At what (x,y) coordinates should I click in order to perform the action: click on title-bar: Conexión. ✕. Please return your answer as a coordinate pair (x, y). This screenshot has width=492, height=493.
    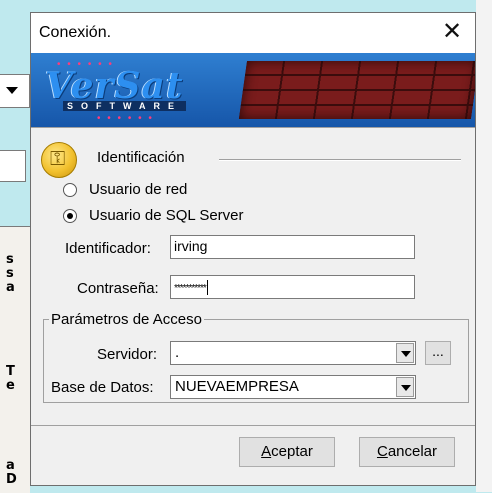
    Looking at the image, I should click on (253, 33).